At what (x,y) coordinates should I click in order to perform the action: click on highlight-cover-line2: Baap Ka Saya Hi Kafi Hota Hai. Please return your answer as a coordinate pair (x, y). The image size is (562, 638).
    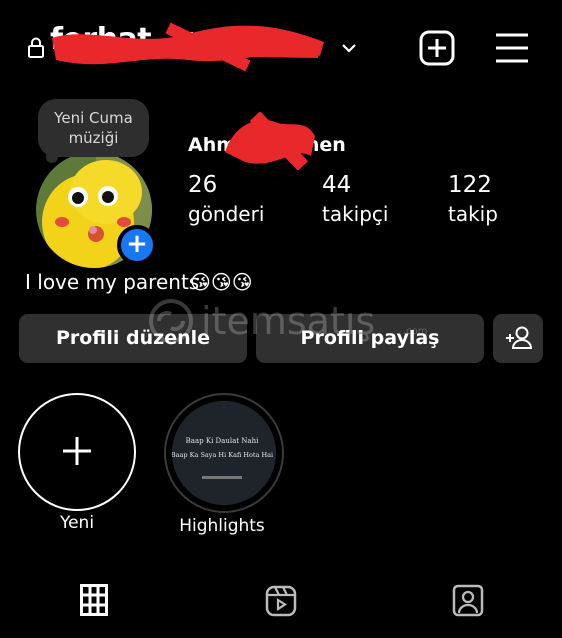
    Looking at the image, I should click on (222, 455).